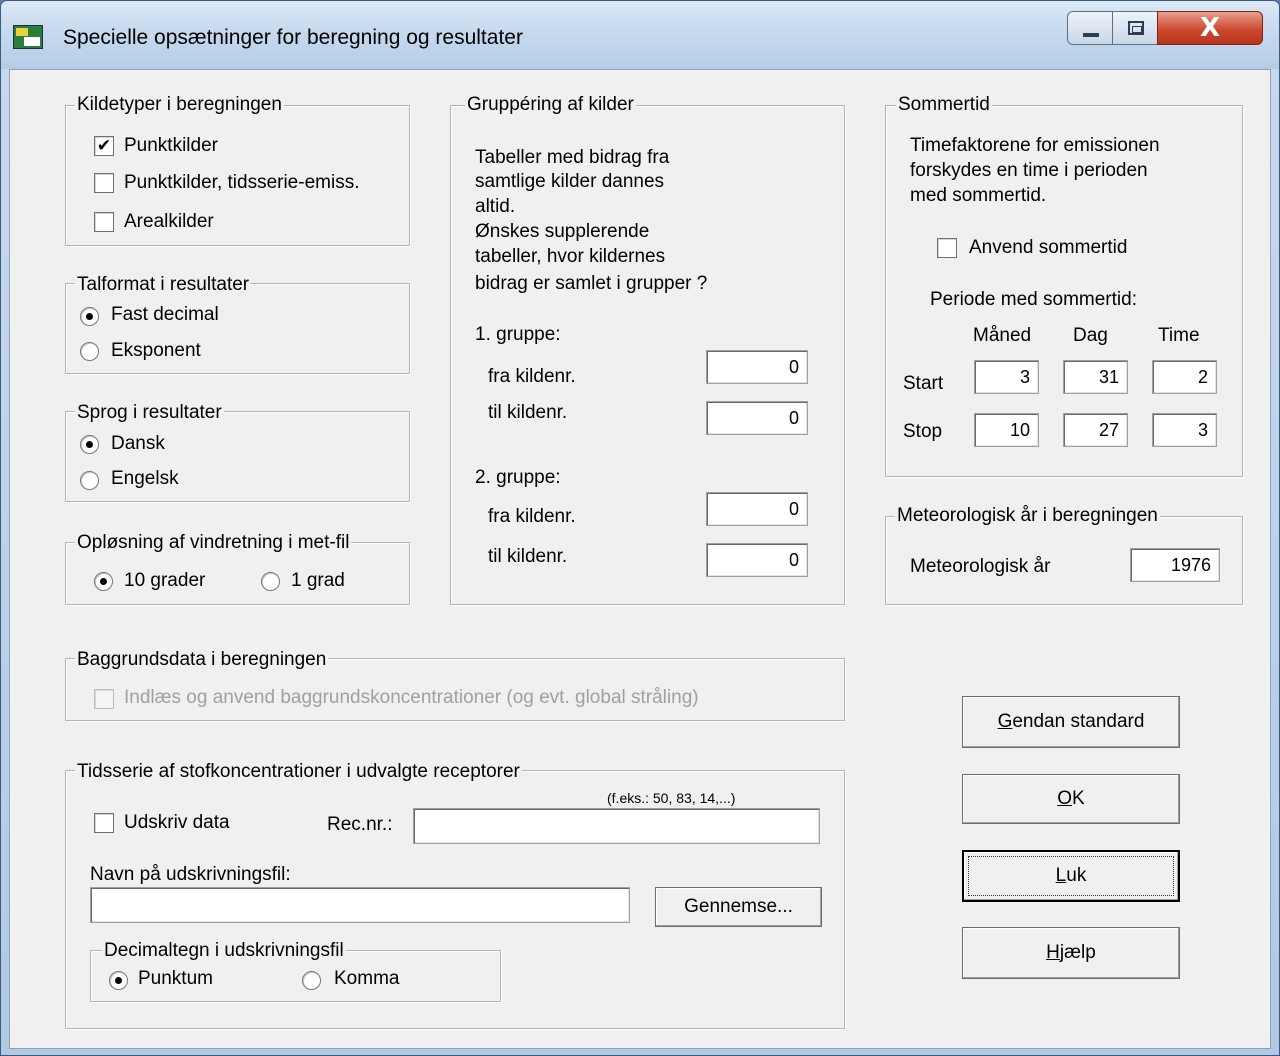 The width and height of the screenshot is (1280, 1056). I want to click on checkbox-punktkilder-tidsserie, so click(104, 183).